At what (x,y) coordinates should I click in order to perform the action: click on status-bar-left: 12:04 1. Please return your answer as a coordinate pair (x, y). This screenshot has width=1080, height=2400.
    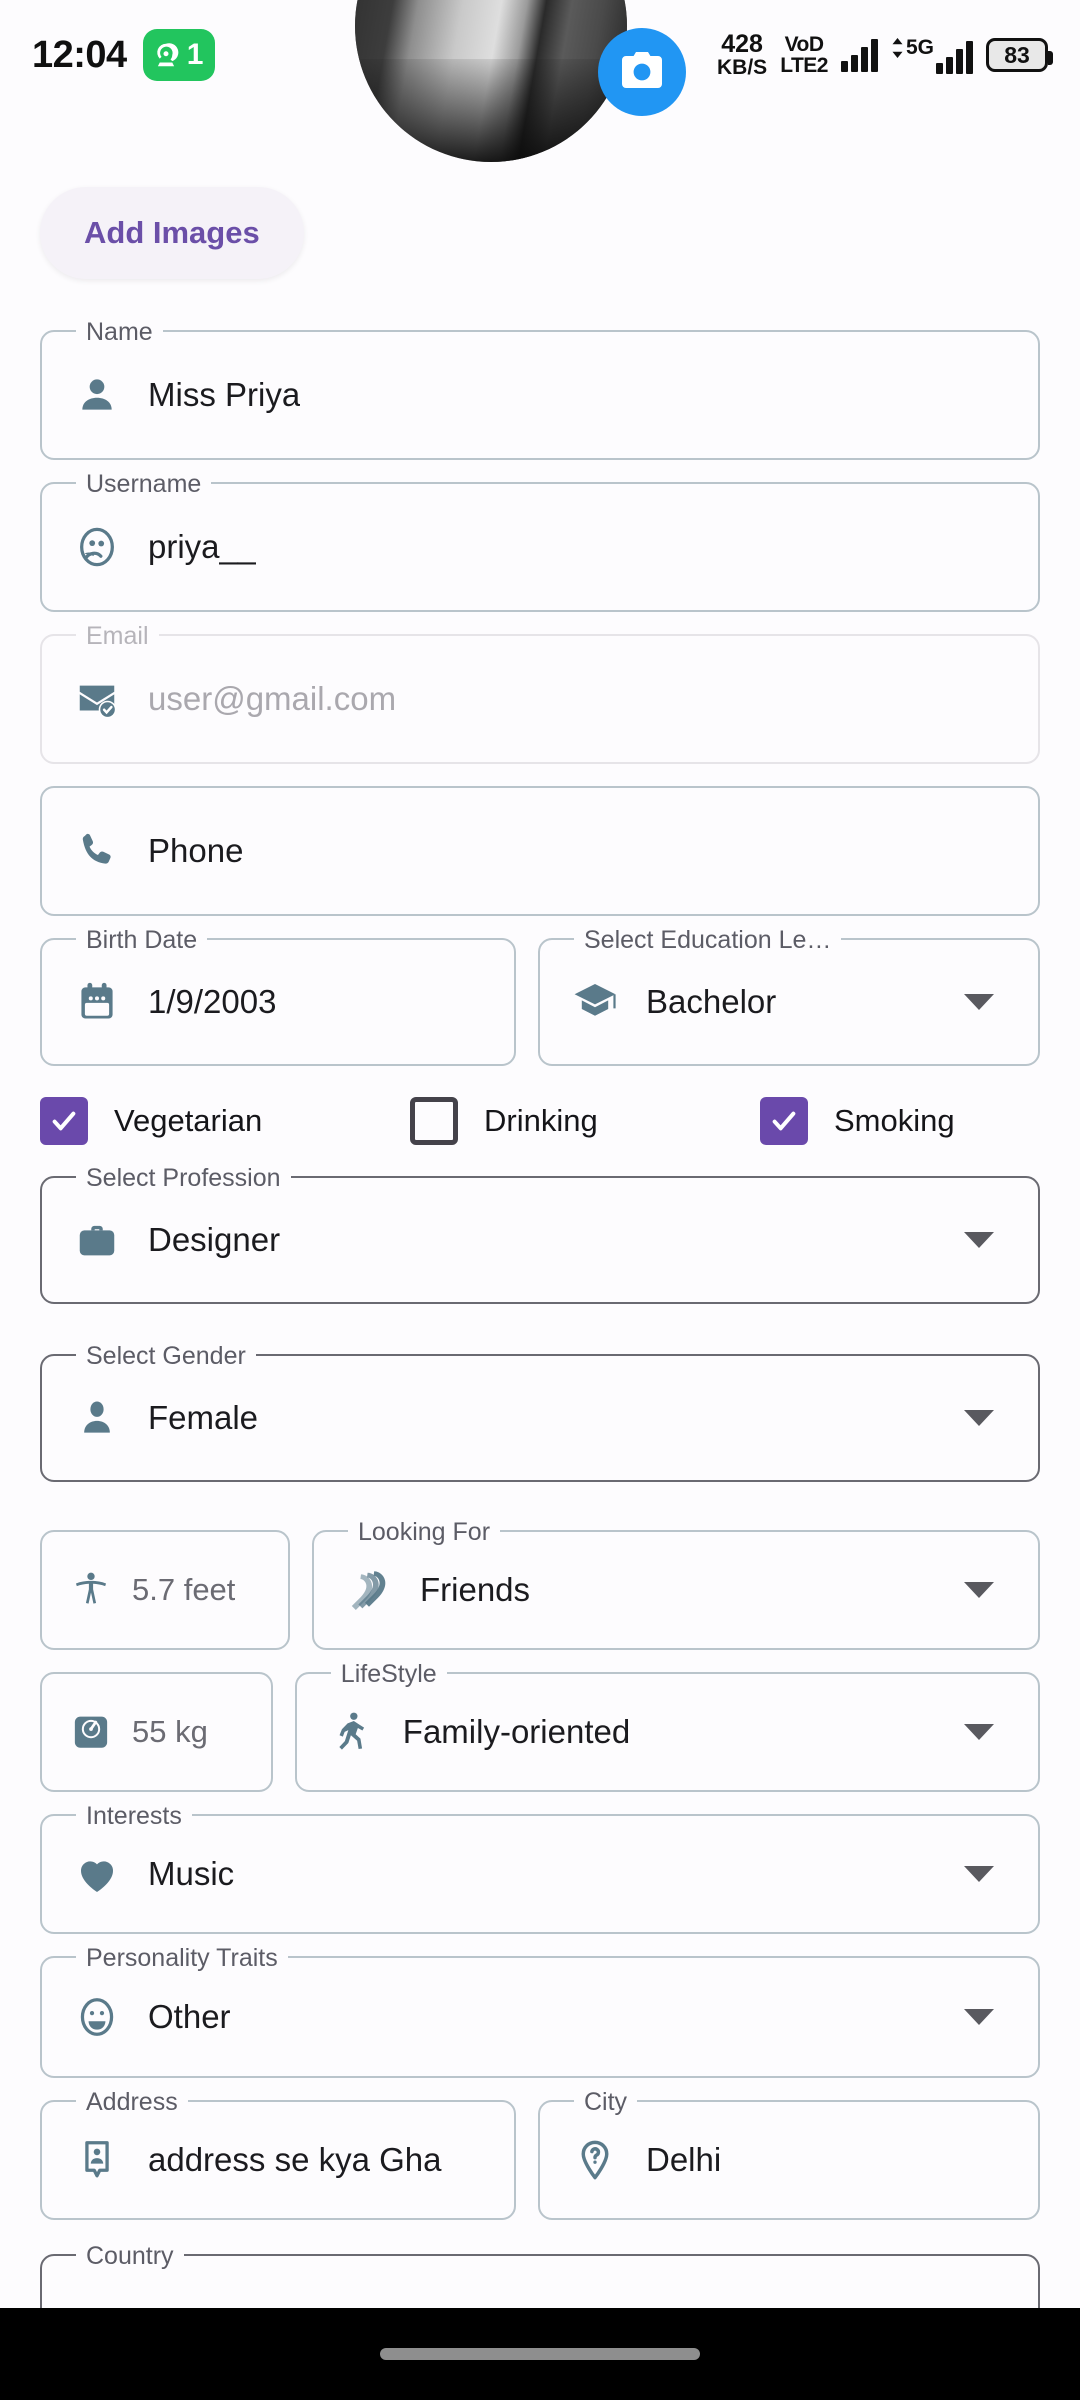
    Looking at the image, I should click on (124, 55).